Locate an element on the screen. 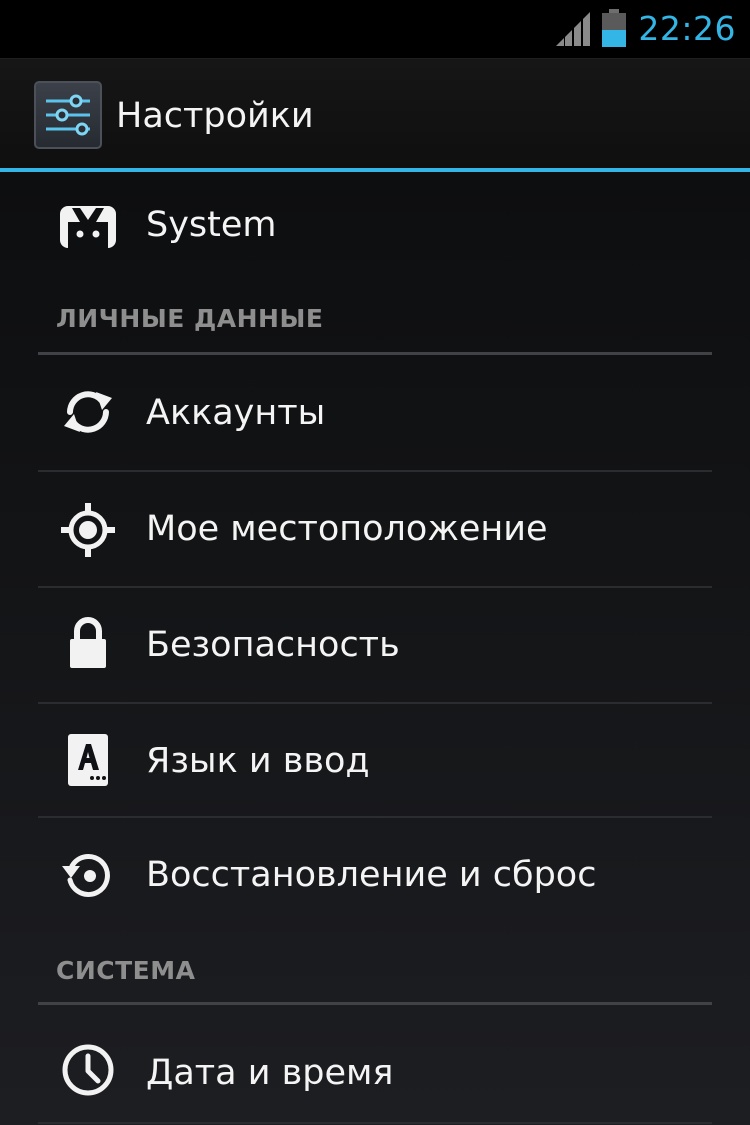 The width and height of the screenshot is (750, 1125). clock-icon is located at coordinates (88, 1070).